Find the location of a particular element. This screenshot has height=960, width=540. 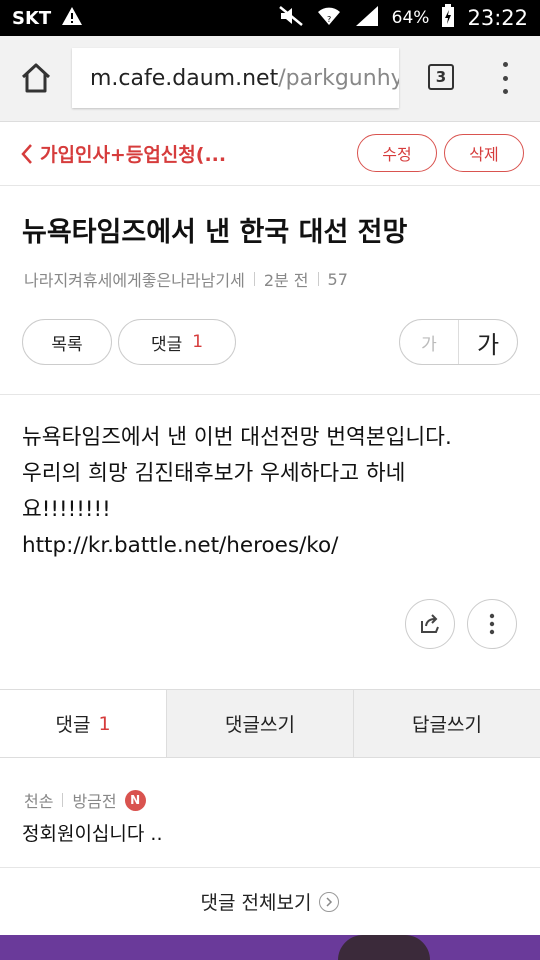

divider is located at coordinates (270, 394).